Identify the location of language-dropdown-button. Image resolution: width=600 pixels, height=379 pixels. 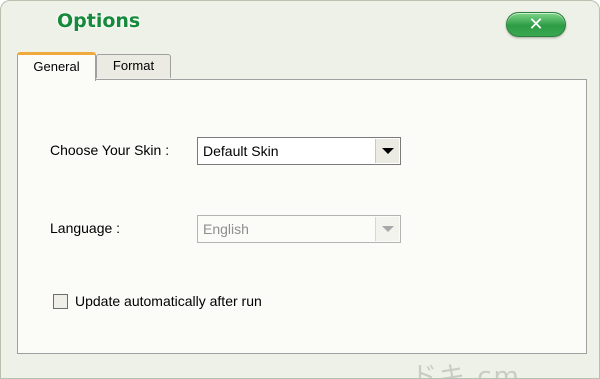
(387, 229).